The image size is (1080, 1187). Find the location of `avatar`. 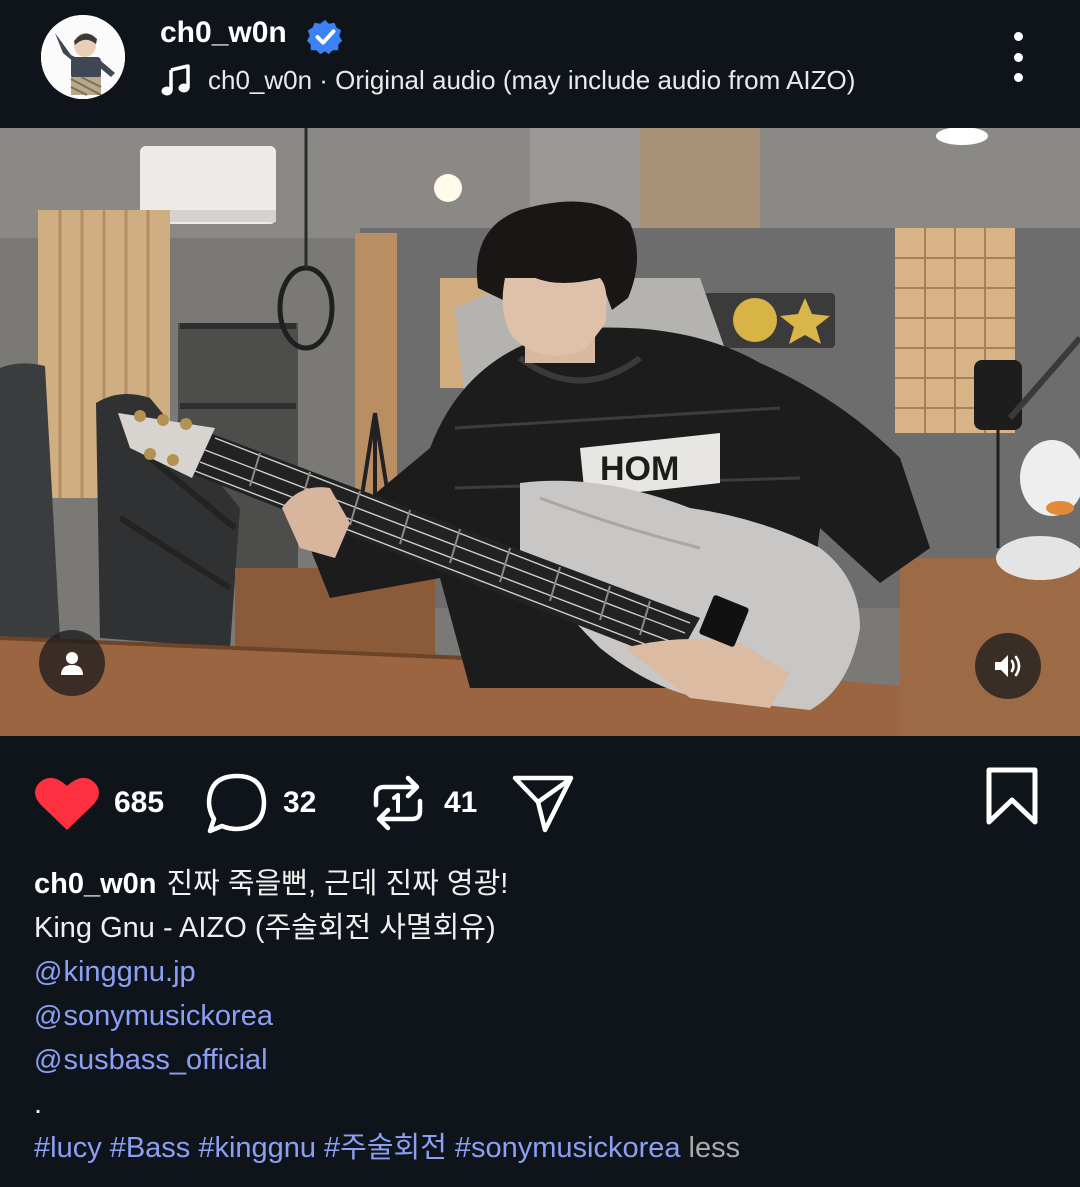

avatar is located at coordinates (83, 57).